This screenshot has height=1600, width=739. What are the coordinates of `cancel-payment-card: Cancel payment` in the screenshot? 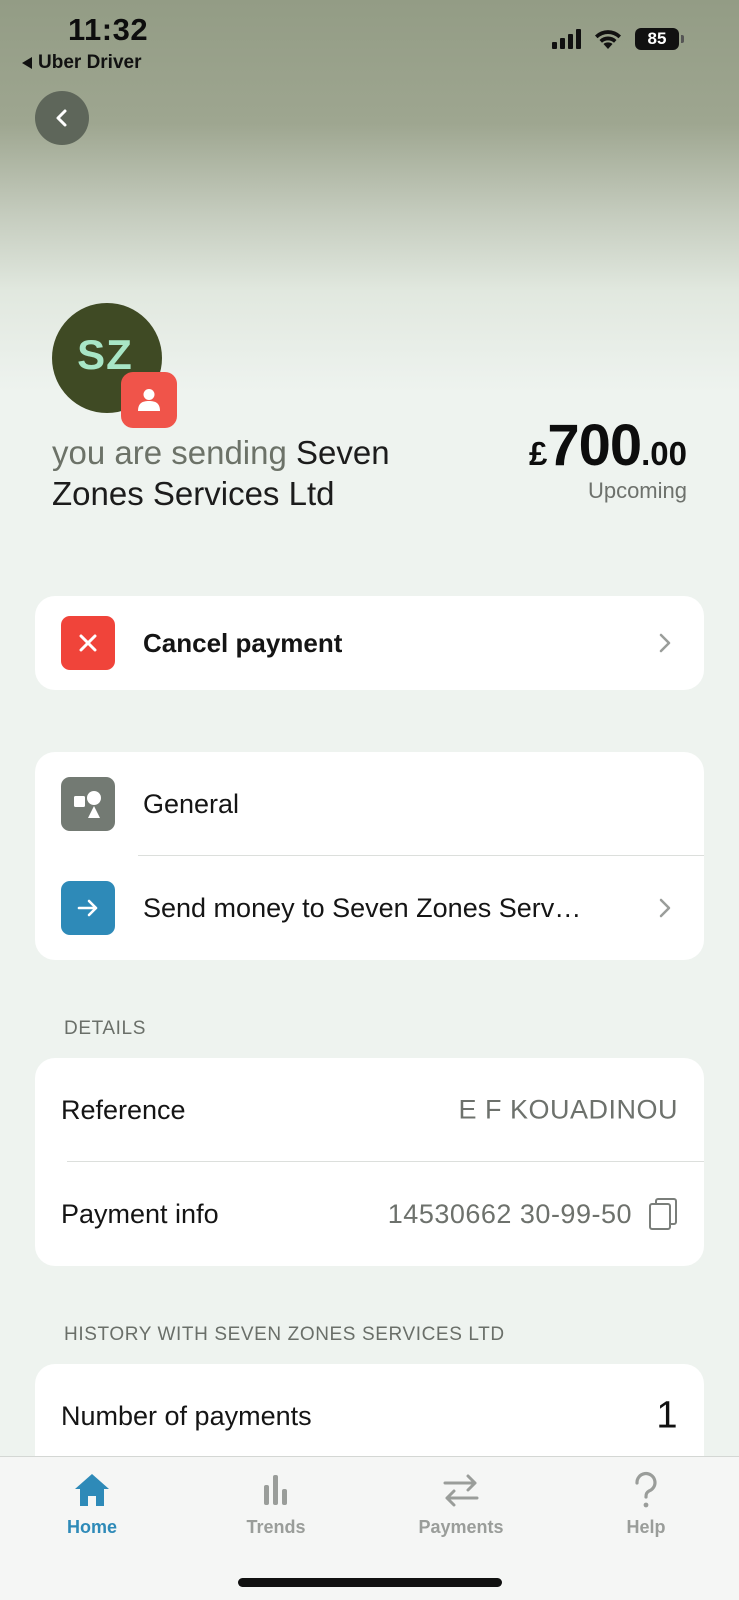 It's located at (369, 643).